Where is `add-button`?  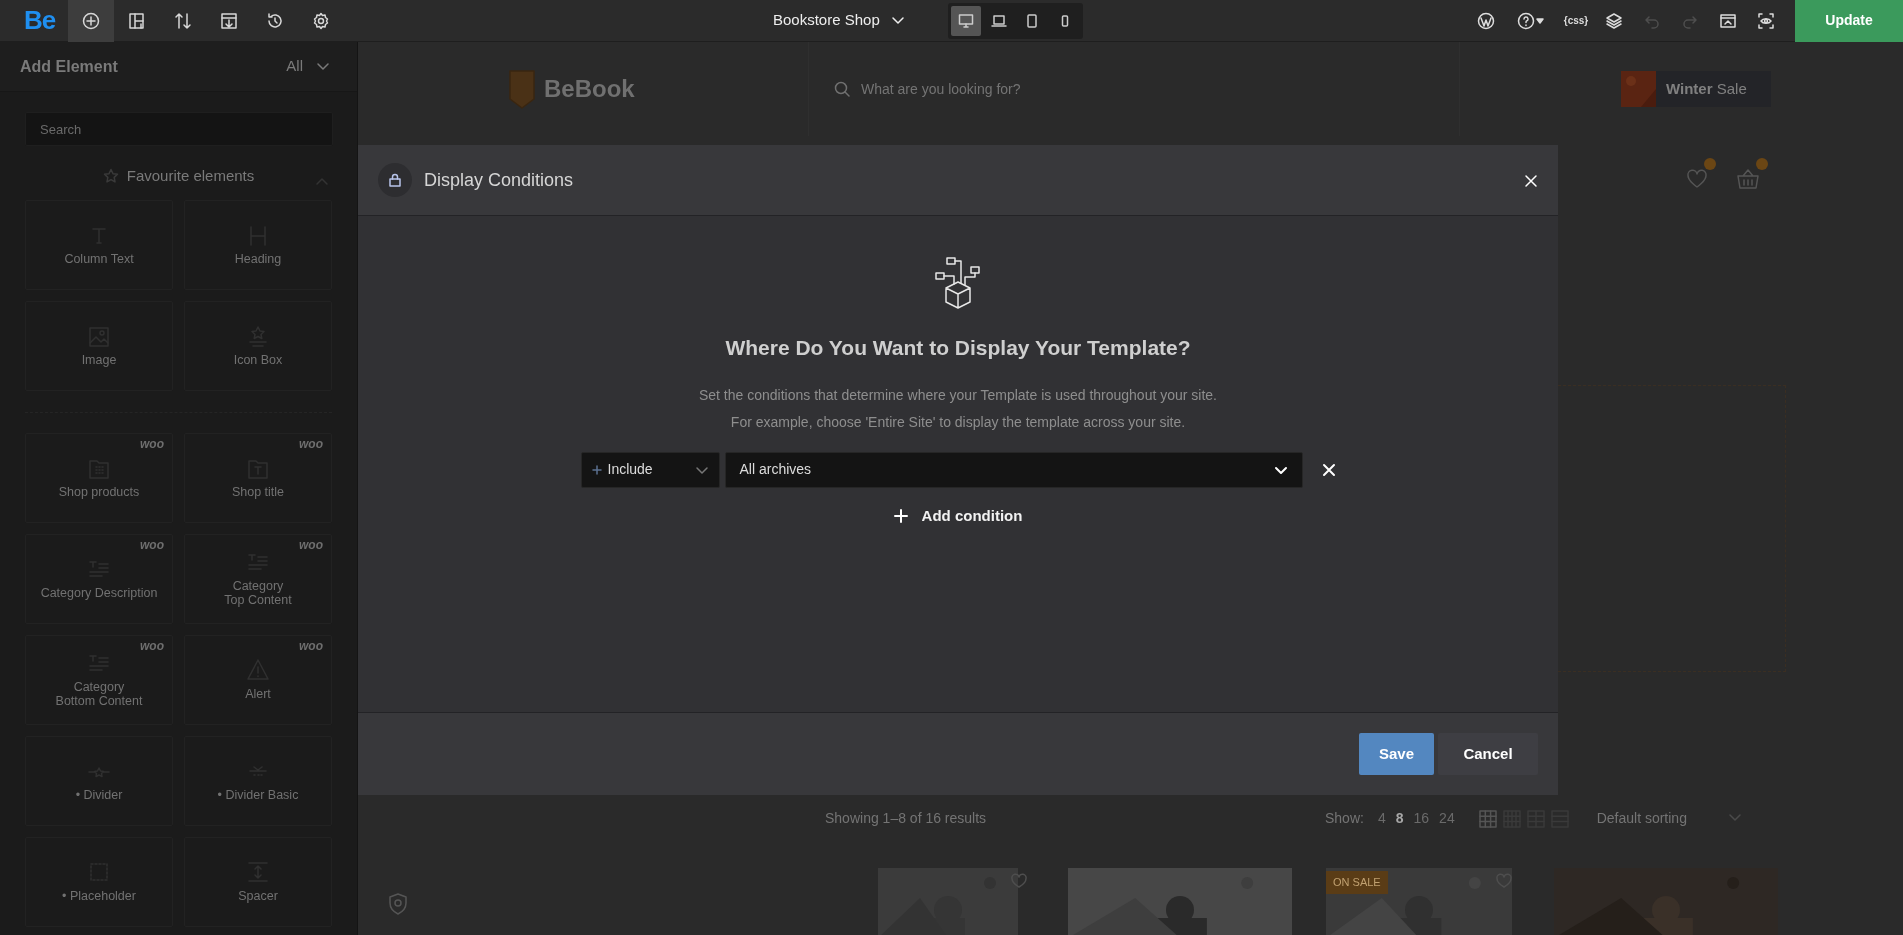 add-button is located at coordinates (91, 21).